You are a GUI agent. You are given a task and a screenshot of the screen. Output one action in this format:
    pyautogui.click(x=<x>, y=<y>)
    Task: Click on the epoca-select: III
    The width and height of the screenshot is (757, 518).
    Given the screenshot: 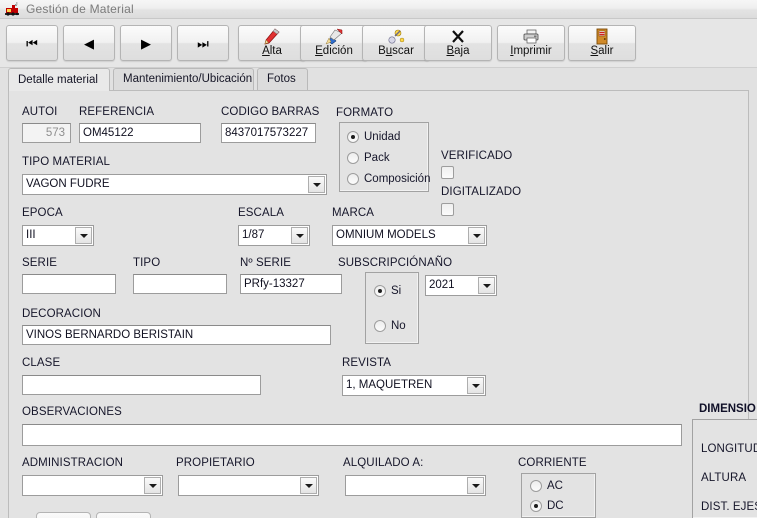 What is the action you would take?
    pyautogui.click(x=58, y=235)
    